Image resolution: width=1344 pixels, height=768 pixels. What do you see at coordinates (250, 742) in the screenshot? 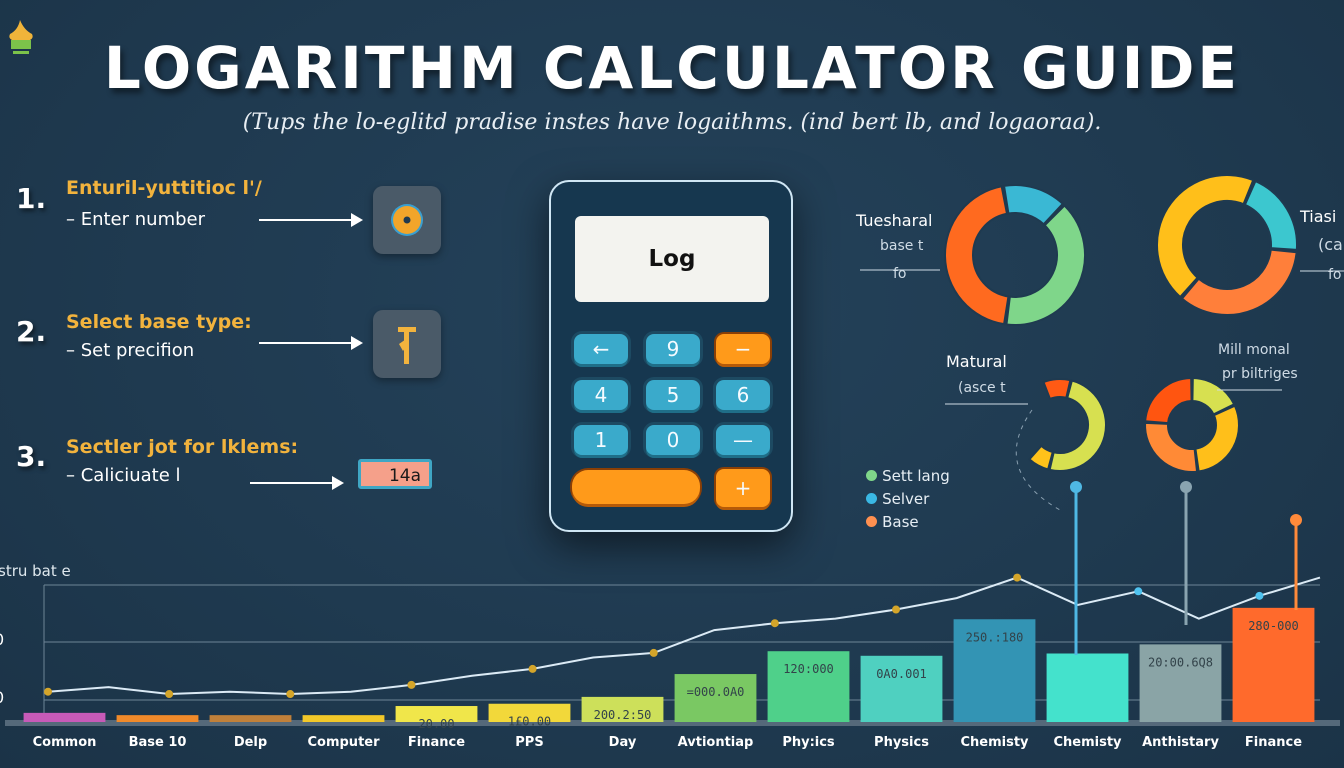
I see `x-tick-label: Delp` at bounding box center [250, 742].